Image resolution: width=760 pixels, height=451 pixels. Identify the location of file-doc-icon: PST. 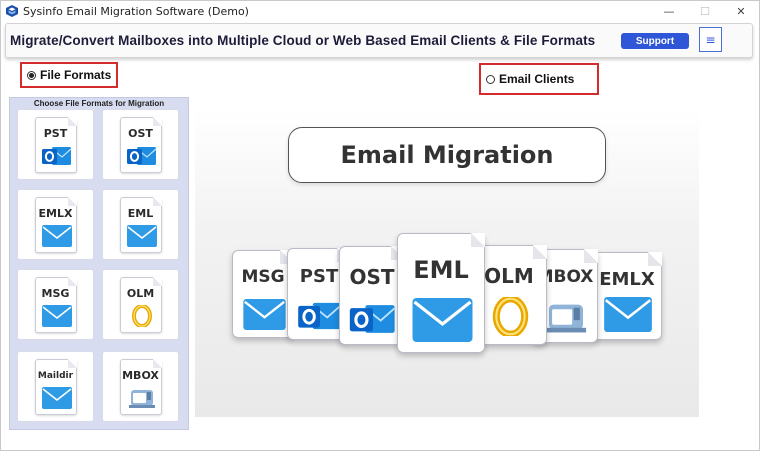
(55, 144).